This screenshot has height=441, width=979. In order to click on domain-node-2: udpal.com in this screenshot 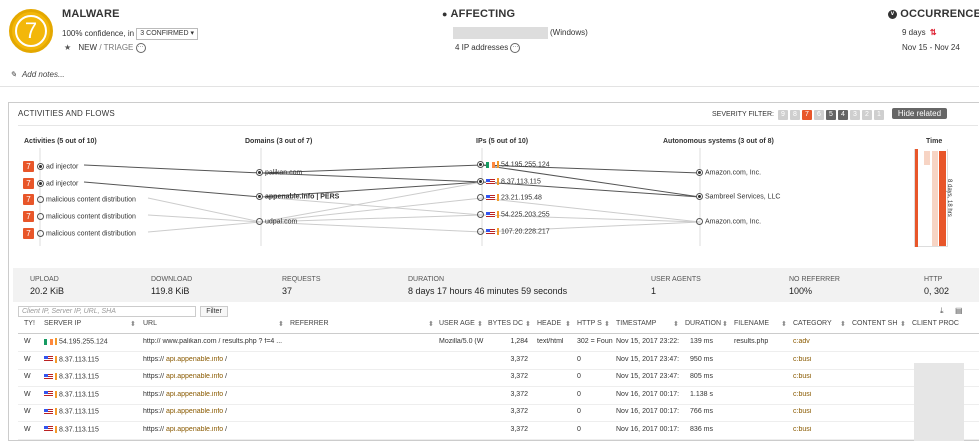, I will do `click(276, 221)`.